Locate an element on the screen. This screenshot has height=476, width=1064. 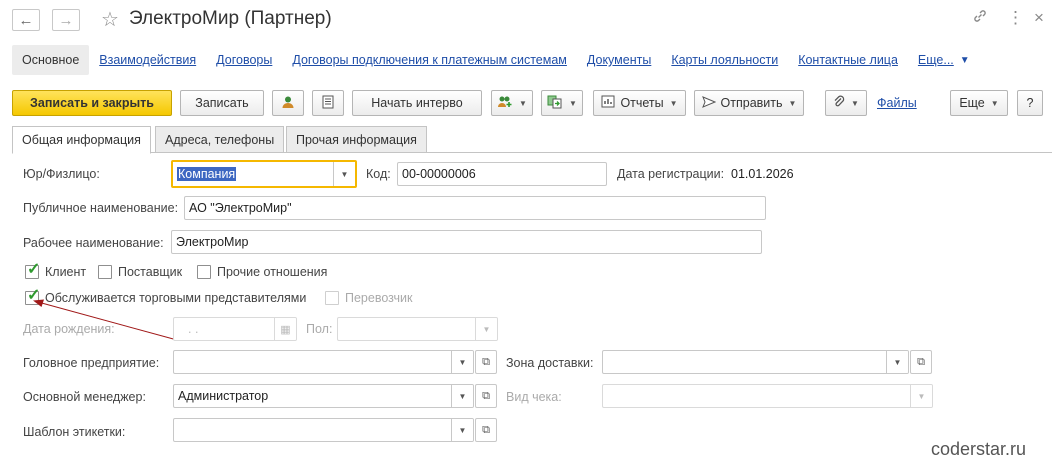
link-icon is located at coordinates (980, 18).